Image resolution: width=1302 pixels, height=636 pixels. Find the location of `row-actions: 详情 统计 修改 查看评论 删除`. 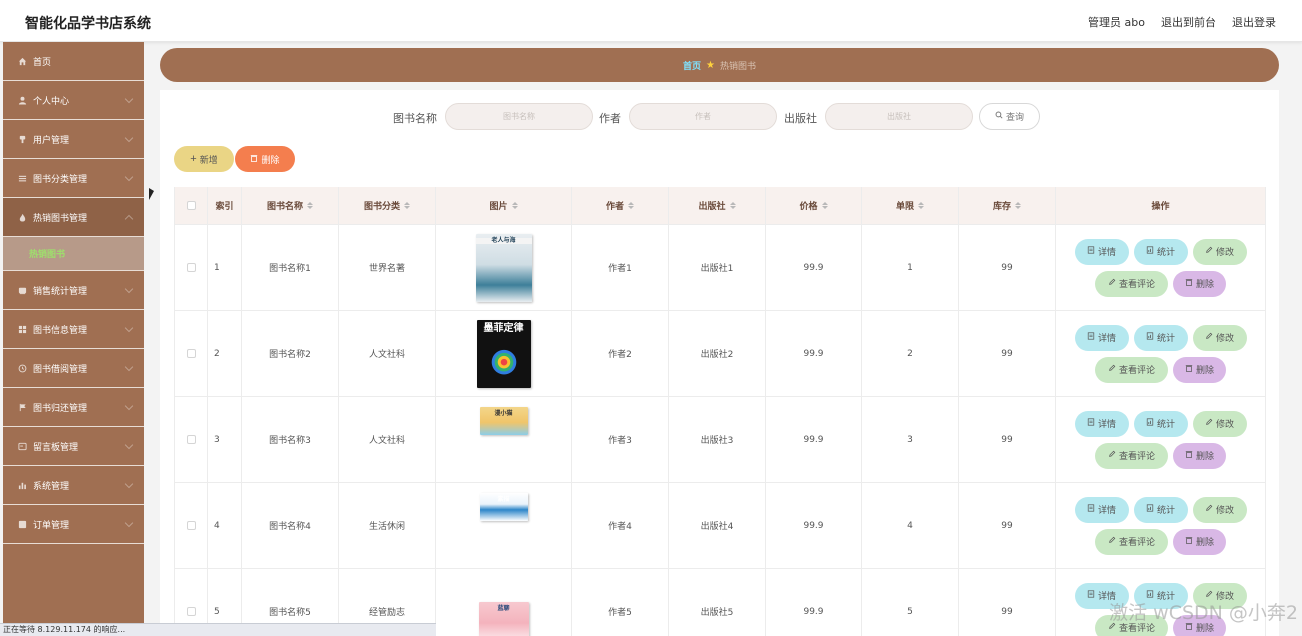

row-actions: 详情 统计 修改 查看评论 删除 is located at coordinates (1161, 525).